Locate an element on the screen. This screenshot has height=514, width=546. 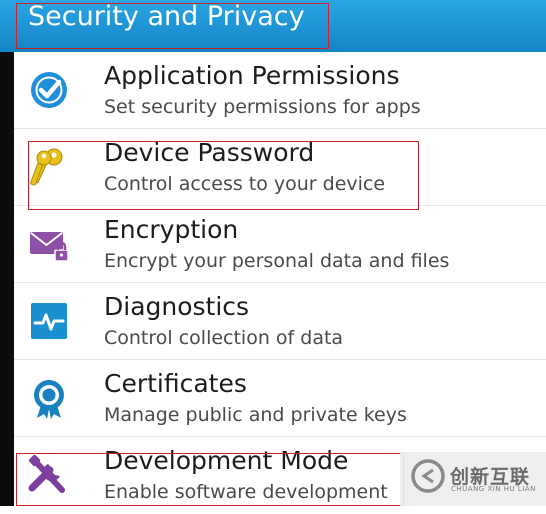
item-title: Encryption is located at coordinates (171, 229).